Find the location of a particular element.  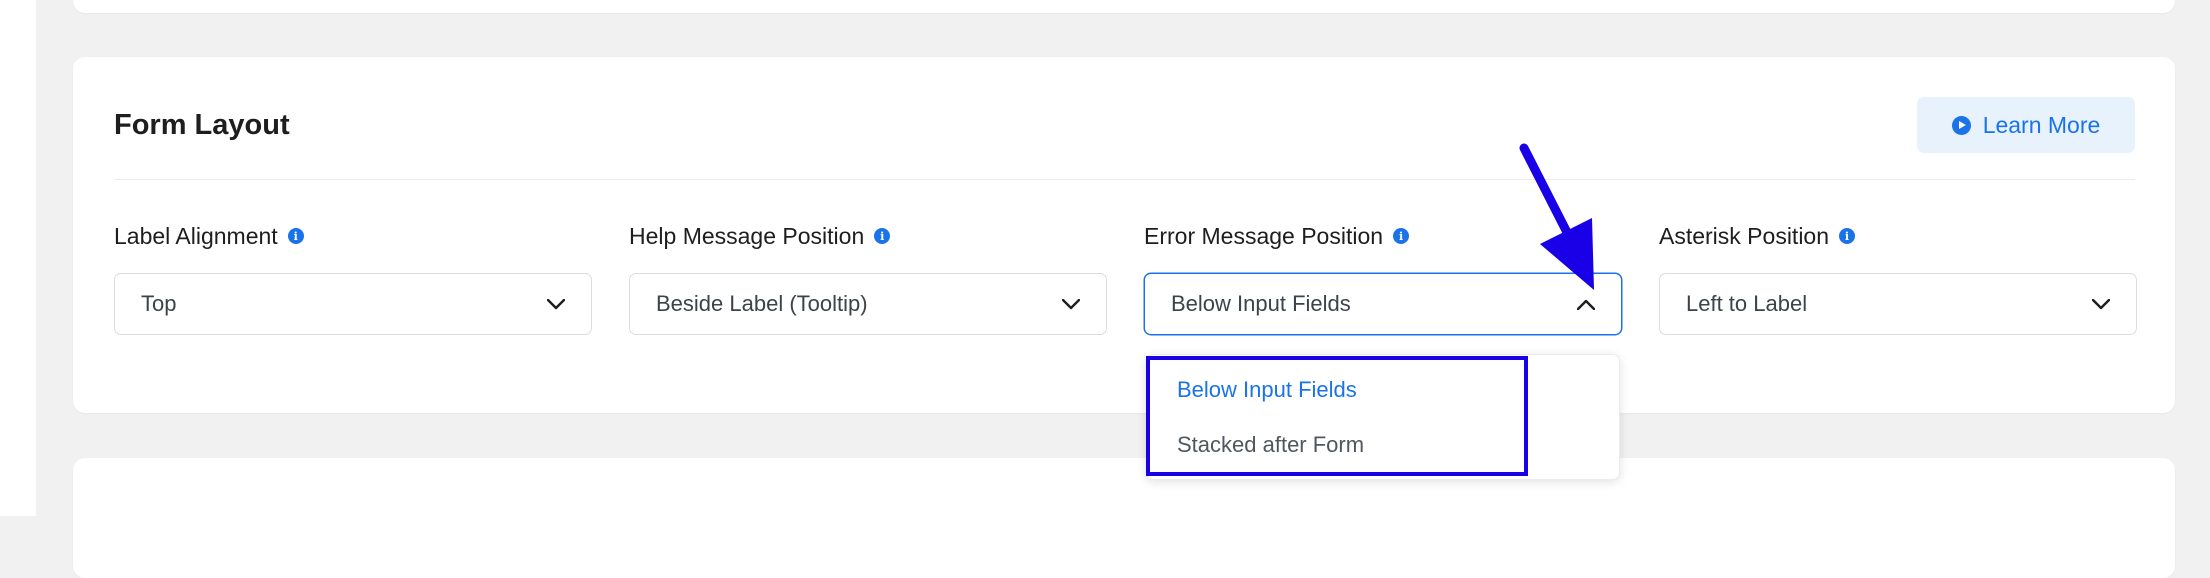

help-message-position-select: Beside Label (Tooltip) is located at coordinates (868, 304).